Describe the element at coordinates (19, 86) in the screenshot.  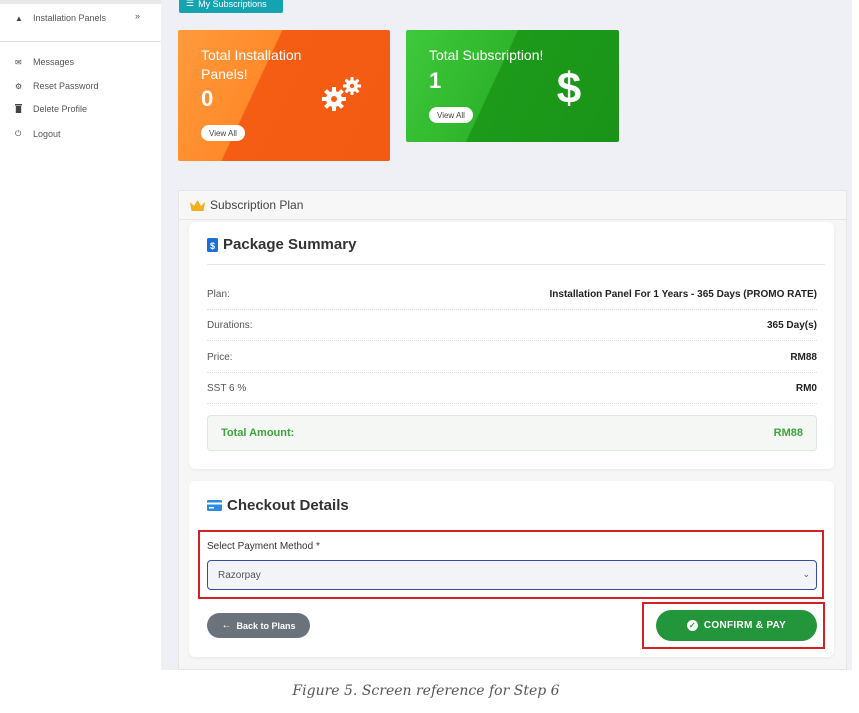
I see `gear-icon: ⚙` at that location.